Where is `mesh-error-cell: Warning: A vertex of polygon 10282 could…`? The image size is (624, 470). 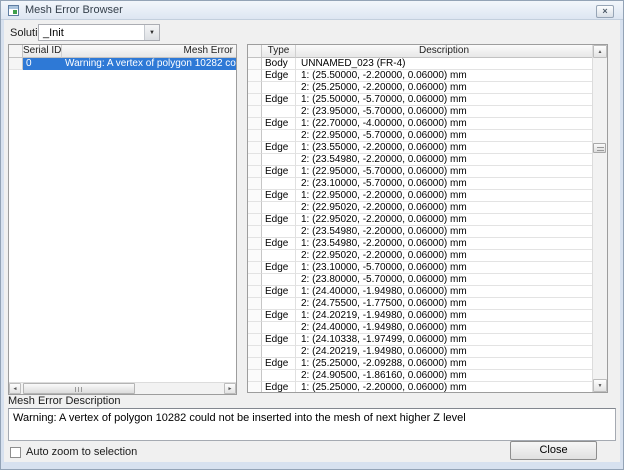 mesh-error-cell: Warning: A vertex of polygon 10282 could… is located at coordinates (149, 64).